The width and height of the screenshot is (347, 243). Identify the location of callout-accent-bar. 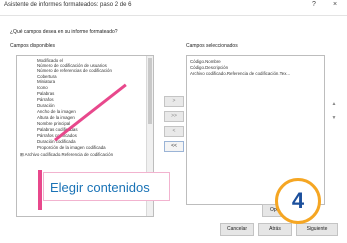
(40, 190).